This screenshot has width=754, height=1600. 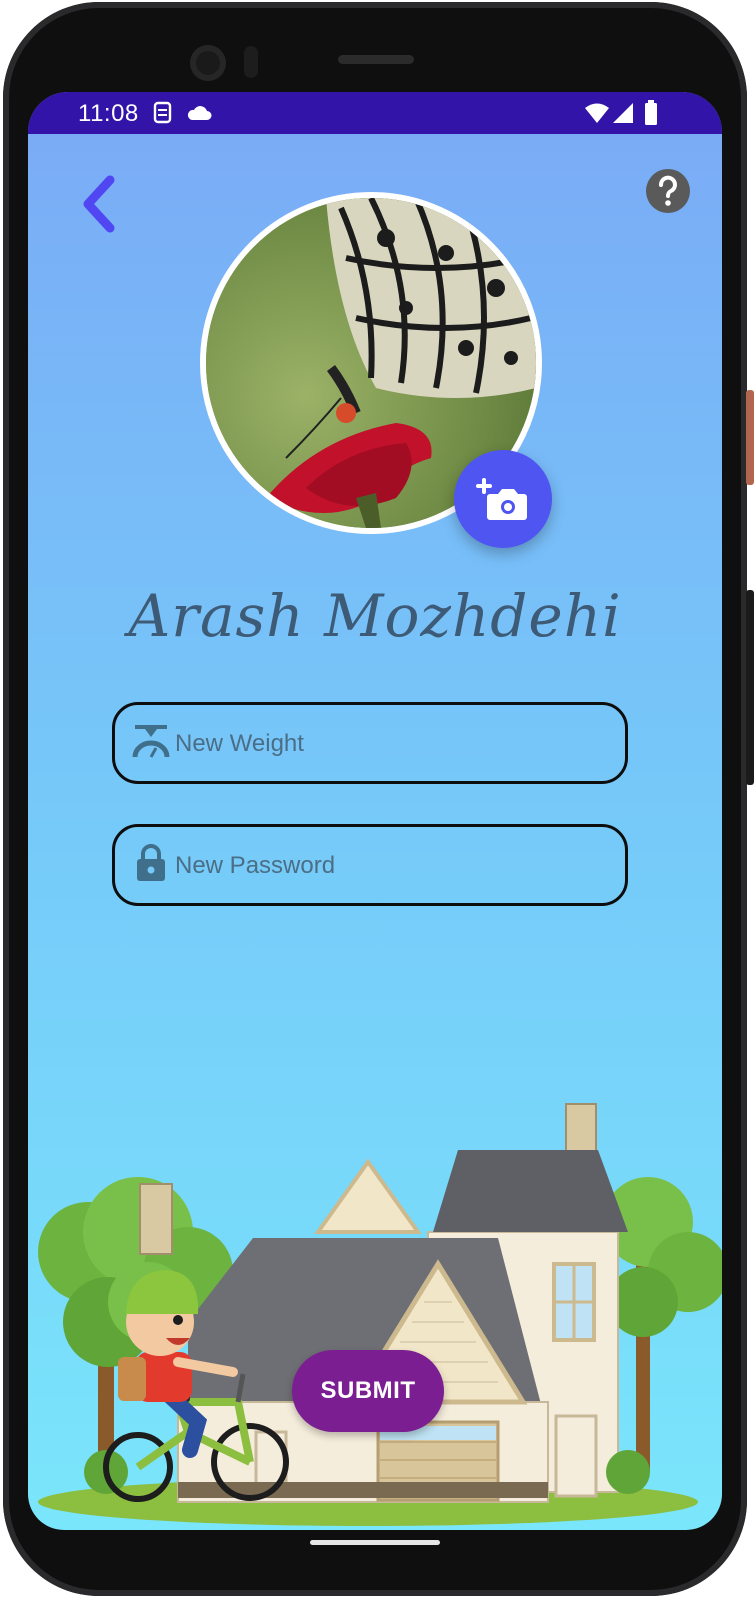 What do you see at coordinates (376, 59) in the screenshot?
I see `earpiece-speaker` at bounding box center [376, 59].